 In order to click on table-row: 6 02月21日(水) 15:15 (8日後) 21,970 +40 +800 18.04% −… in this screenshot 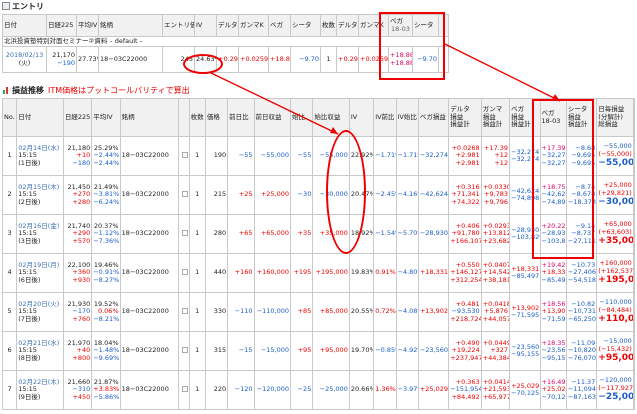, I will do `click(318, 351)`.